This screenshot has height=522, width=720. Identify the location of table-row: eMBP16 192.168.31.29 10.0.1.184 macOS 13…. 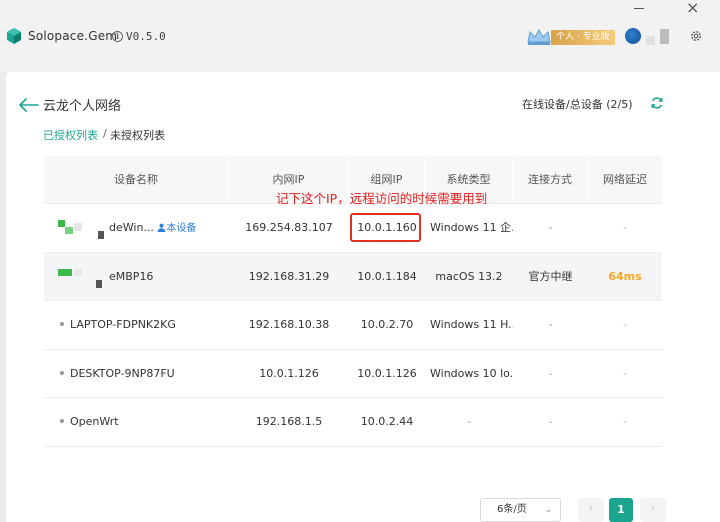
(353, 276).